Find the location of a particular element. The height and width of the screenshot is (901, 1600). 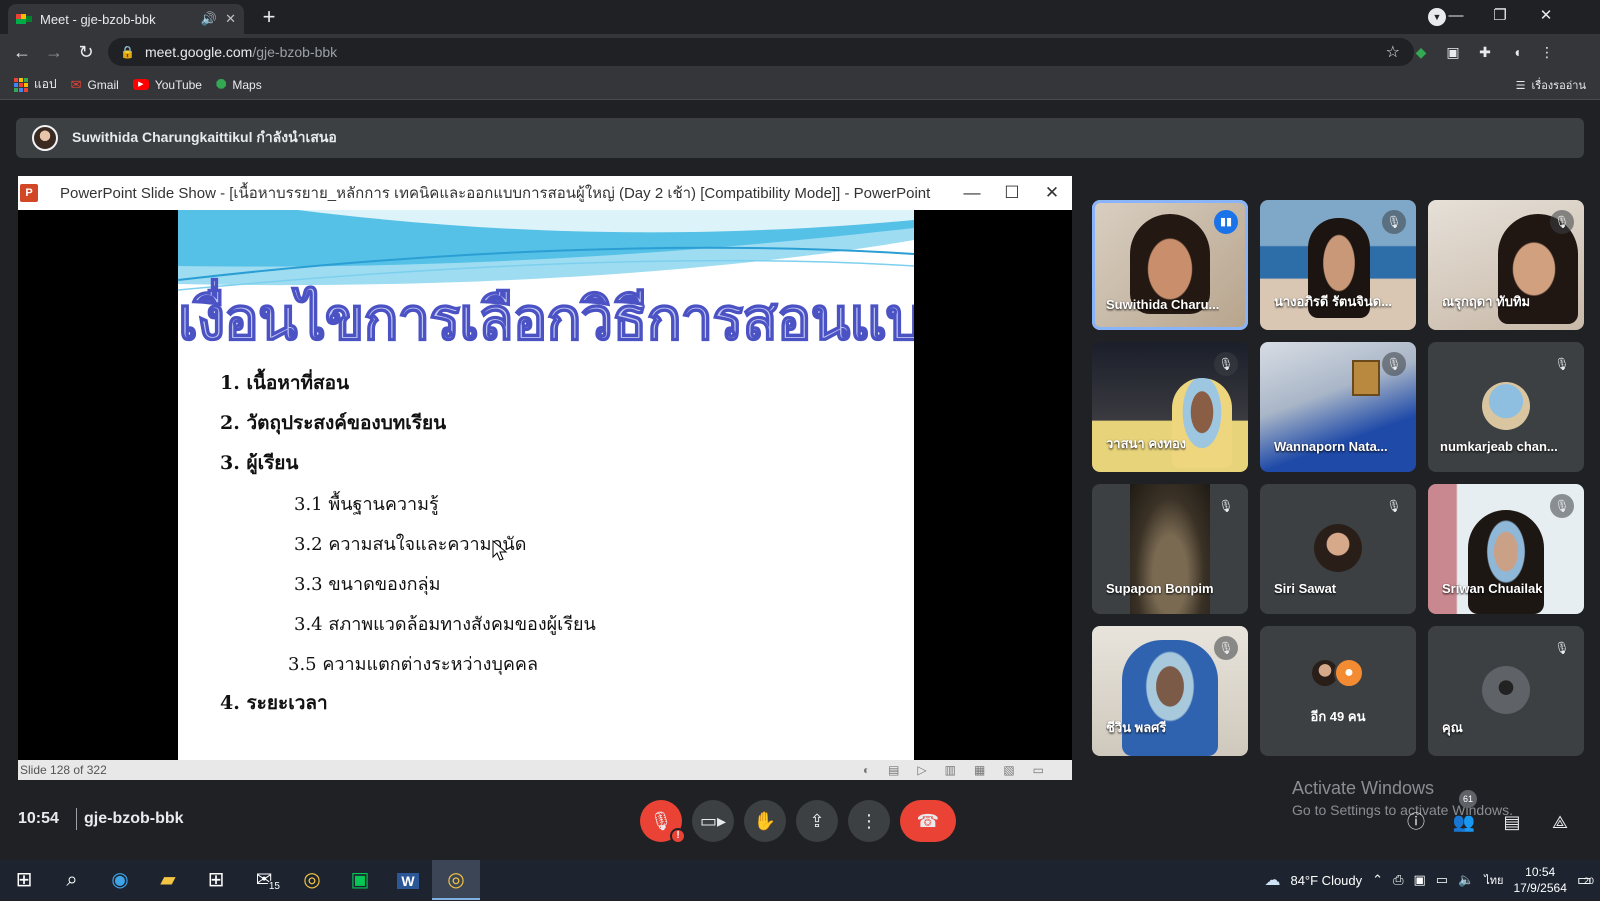

divider is located at coordinates (76, 819).